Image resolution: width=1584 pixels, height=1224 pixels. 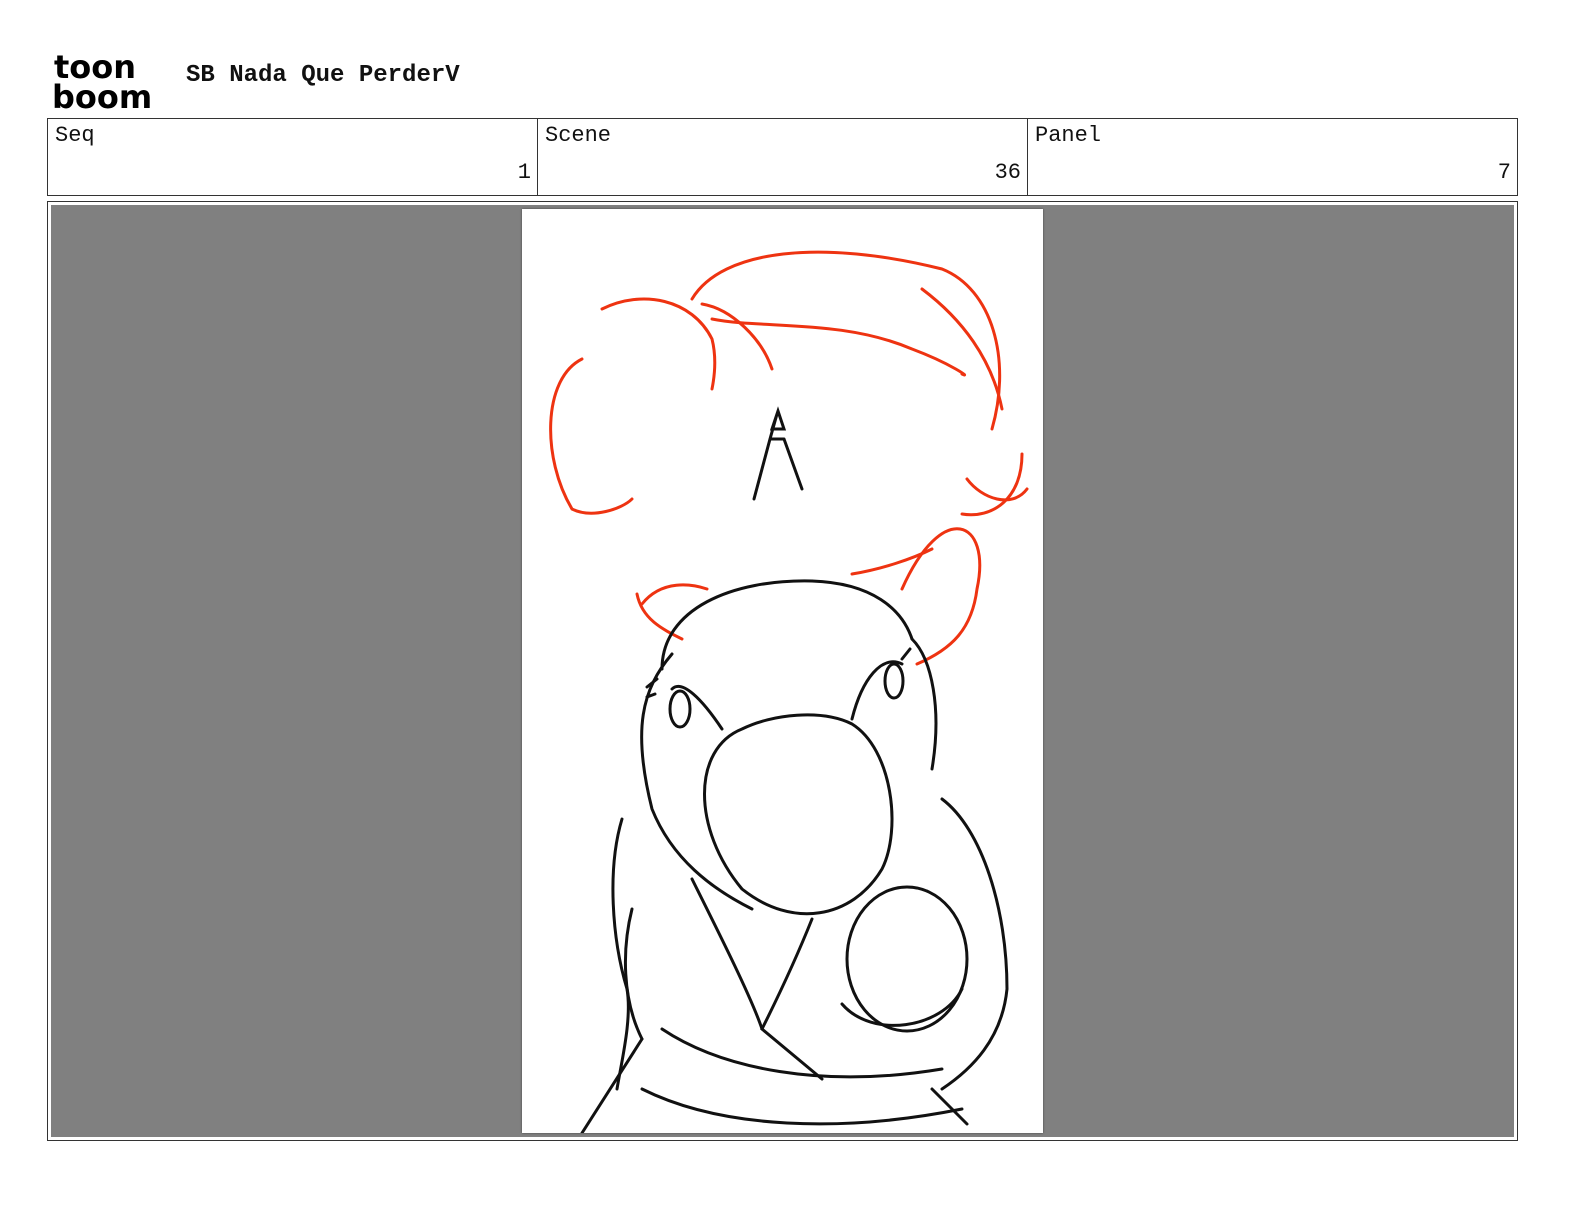 What do you see at coordinates (1504, 172) in the screenshot?
I see `panel-value: 7` at bounding box center [1504, 172].